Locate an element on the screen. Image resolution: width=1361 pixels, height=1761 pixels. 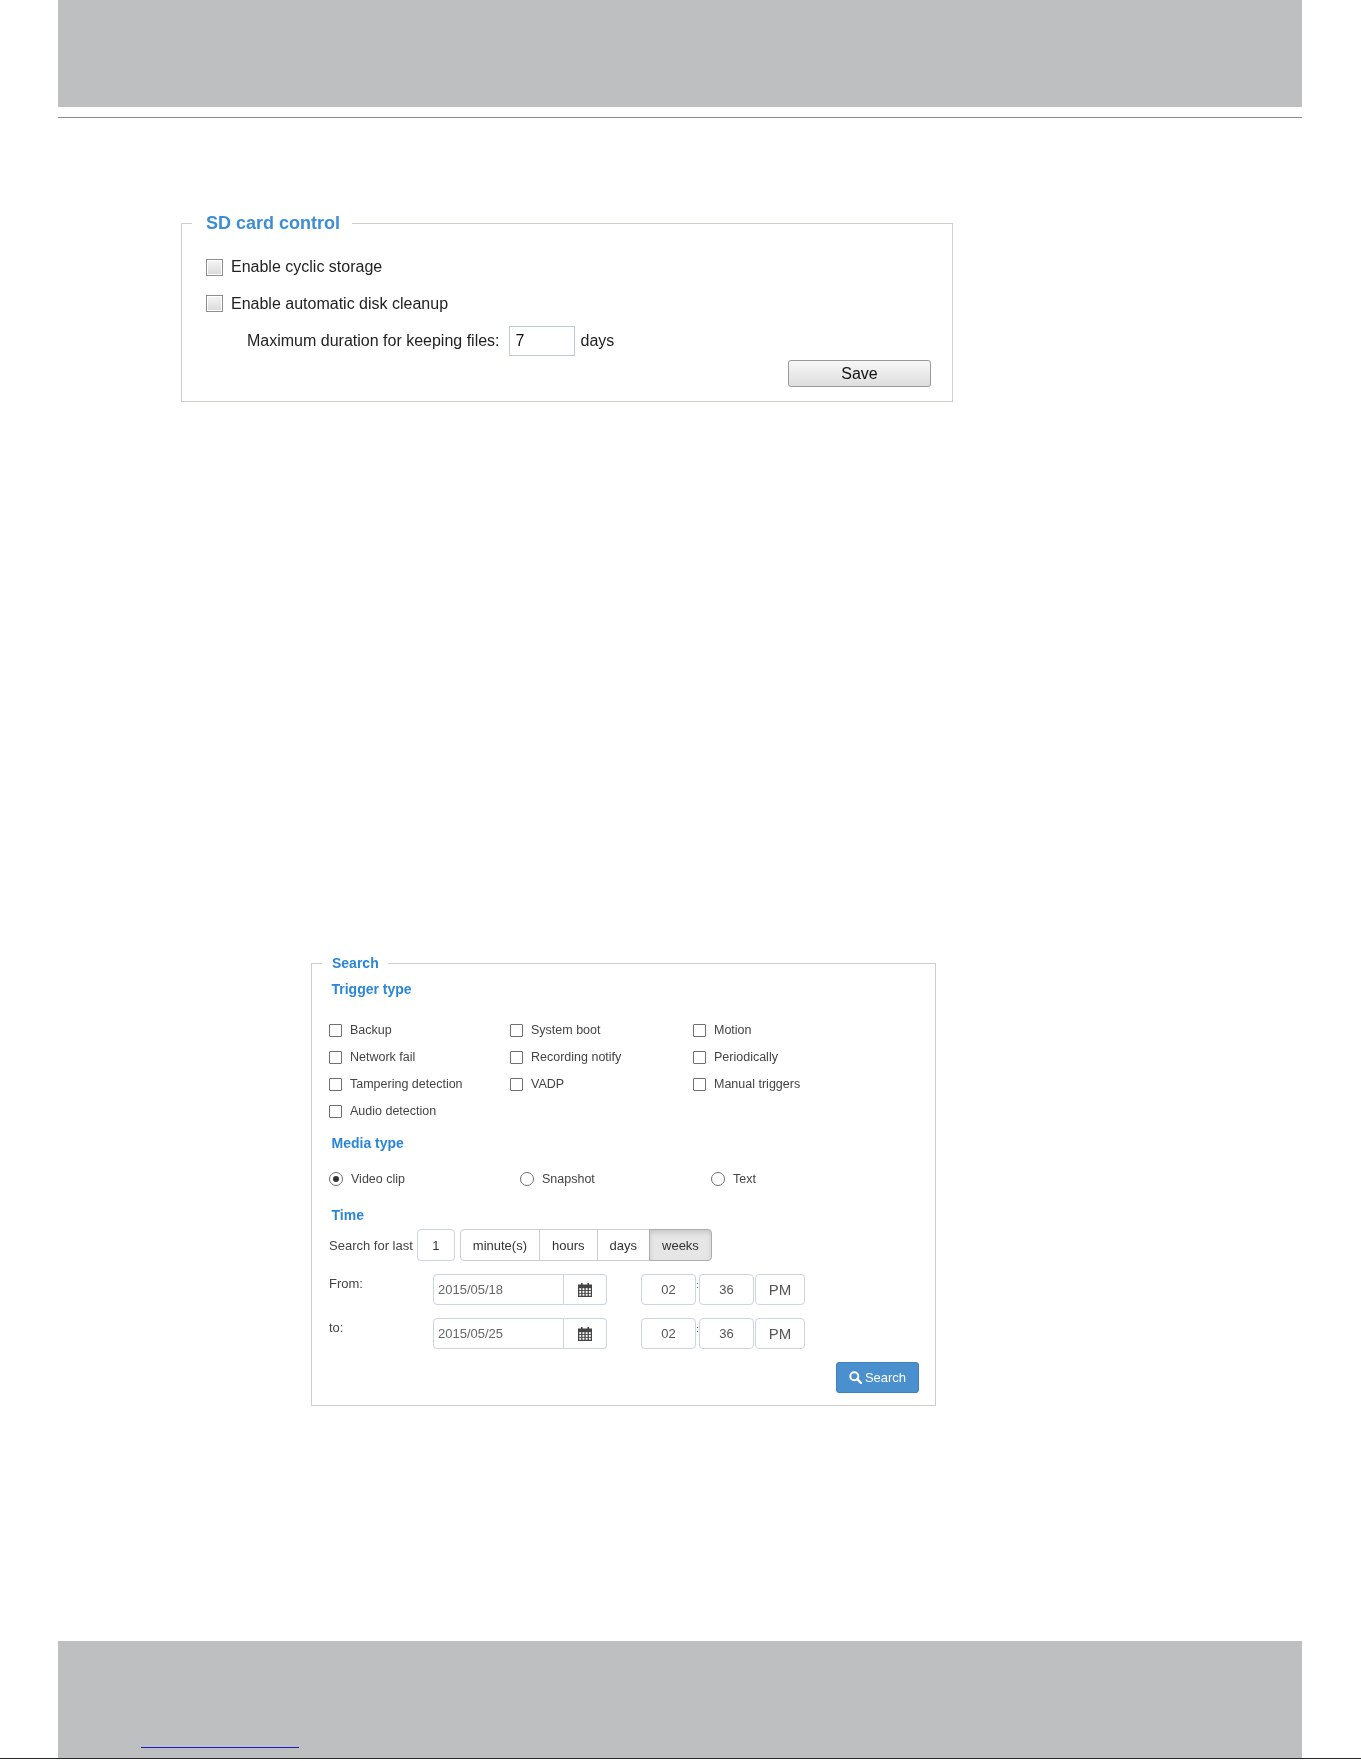
unit-label: days is located at coordinates (597, 341).